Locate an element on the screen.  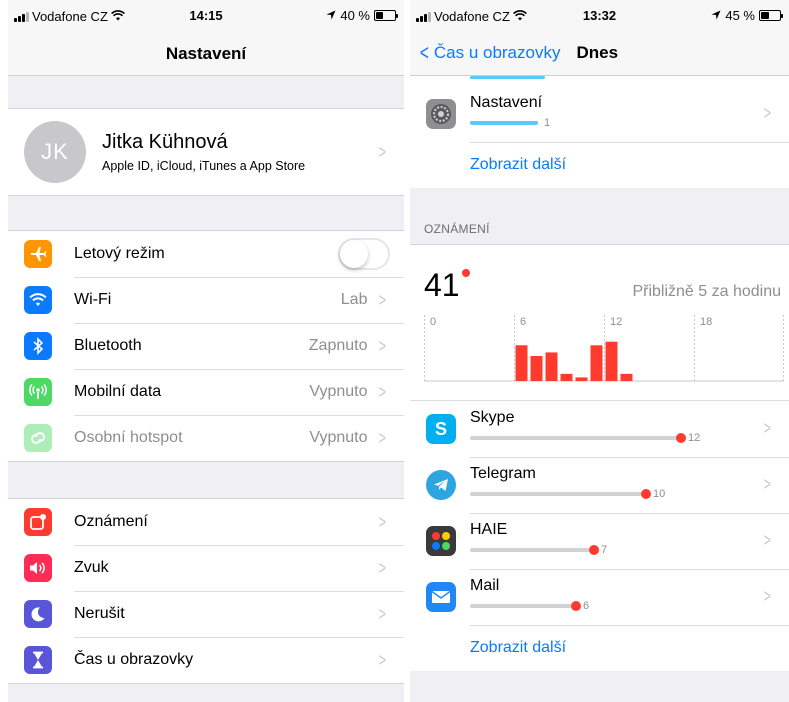
usage-count: 1 is located at coordinates (547, 123).